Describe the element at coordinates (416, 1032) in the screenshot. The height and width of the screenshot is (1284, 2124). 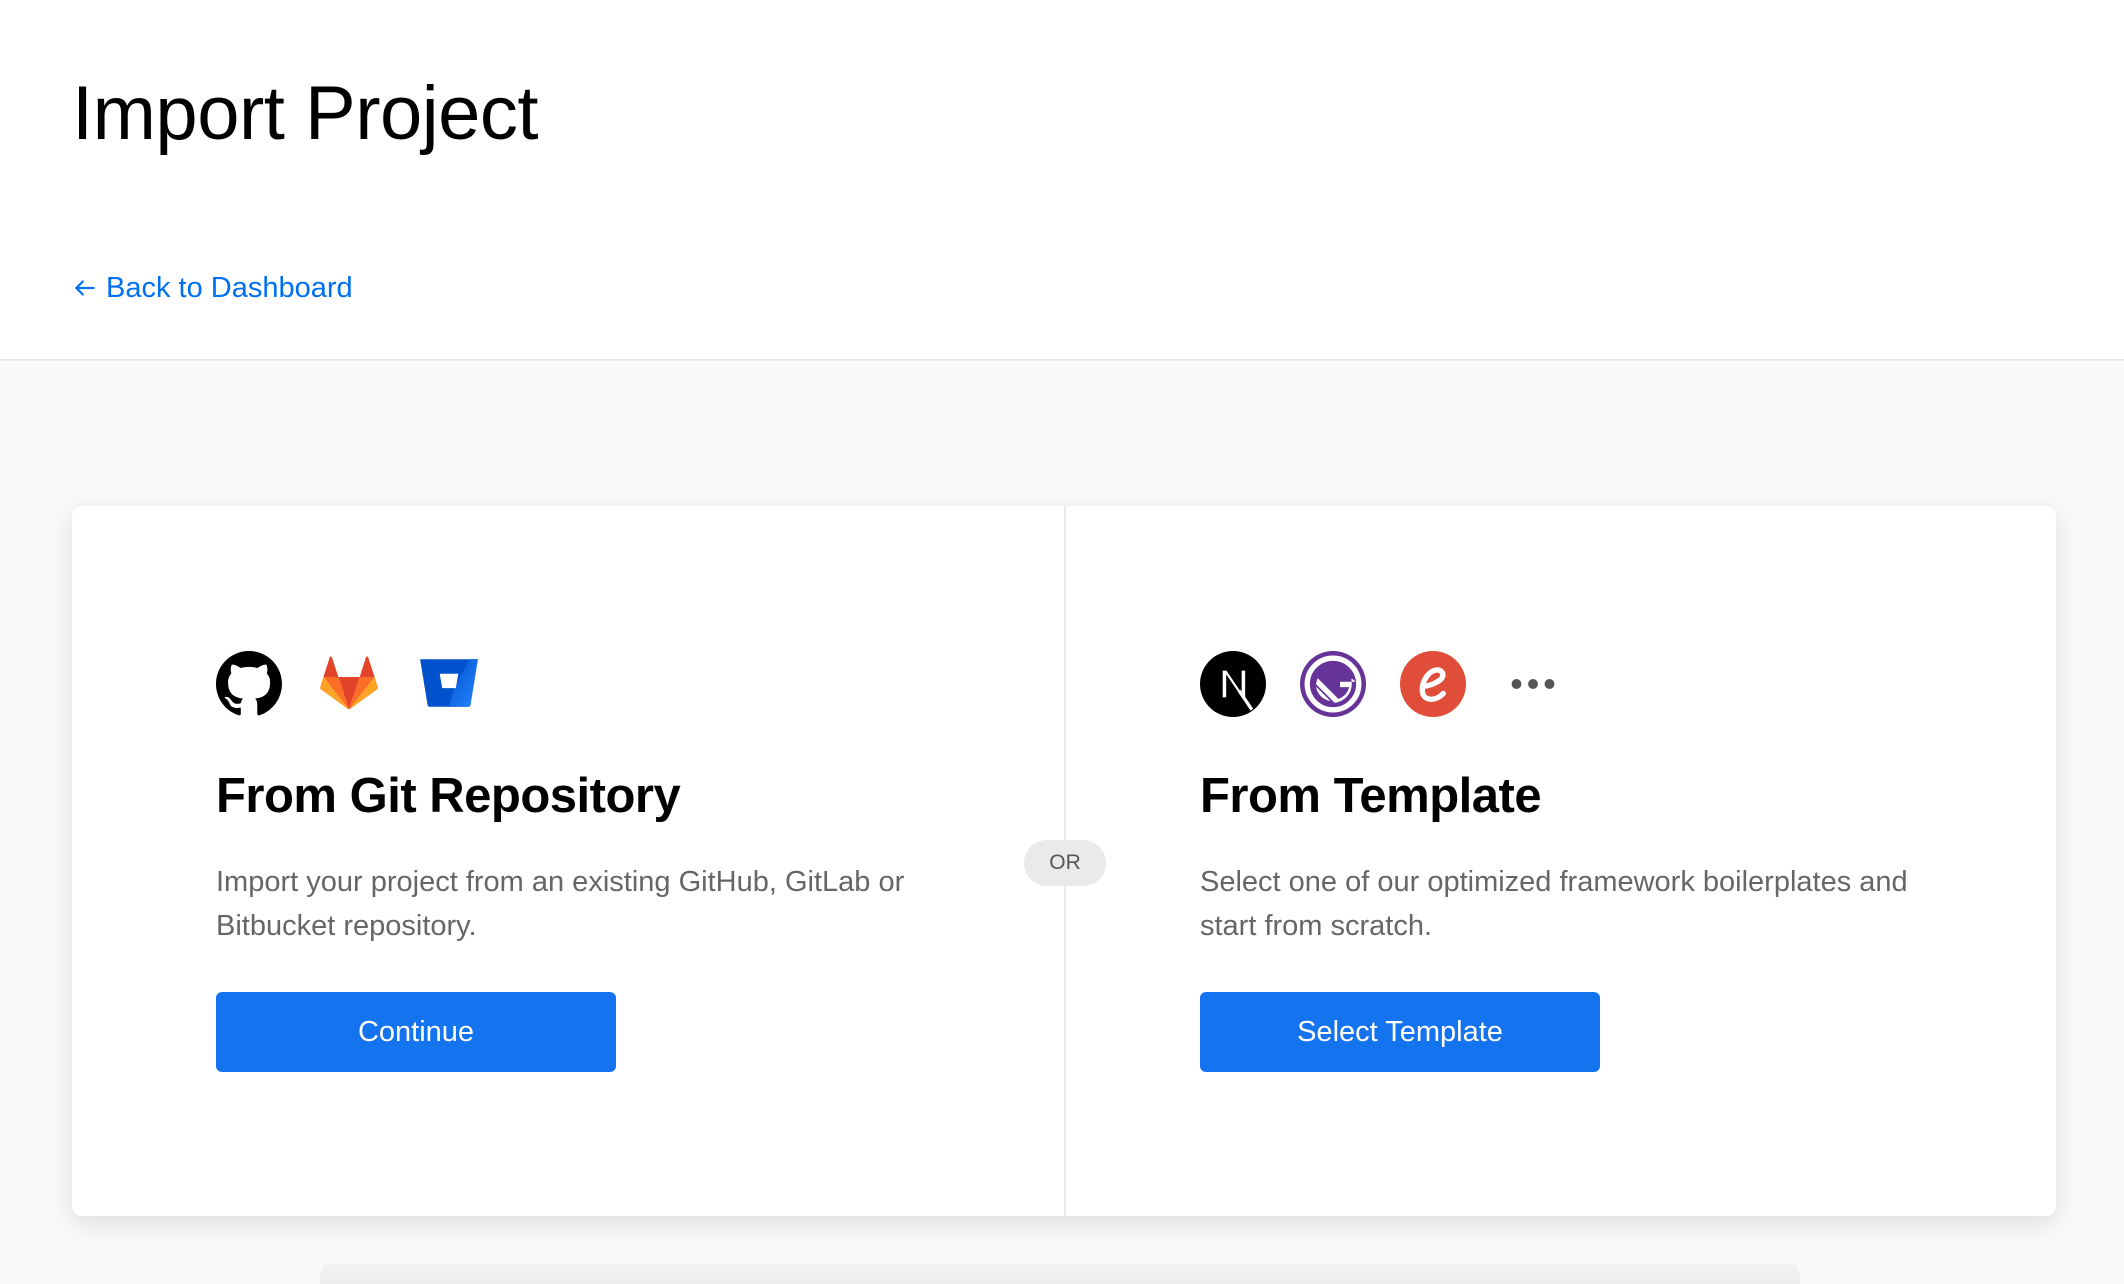
I see `continue-button: Continue` at that location.